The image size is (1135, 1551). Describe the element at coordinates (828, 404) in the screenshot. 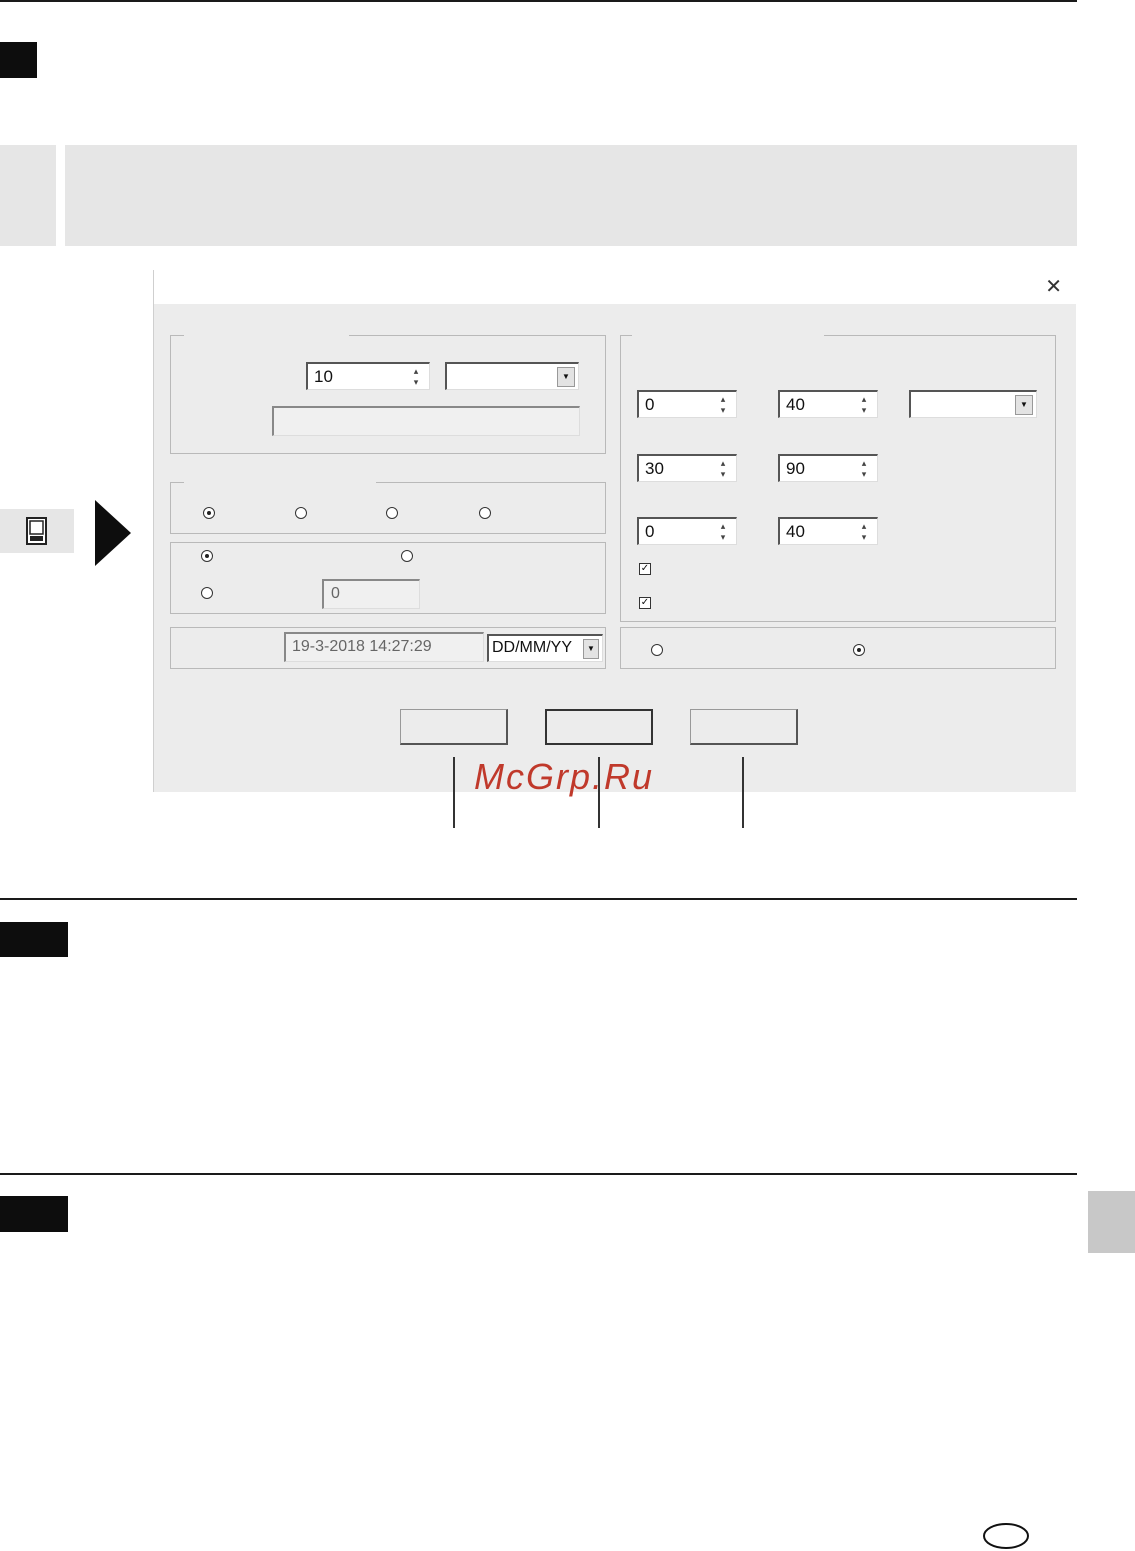

I see `limit-spinner-r1c2: 40 ▴ ▾` at that location.